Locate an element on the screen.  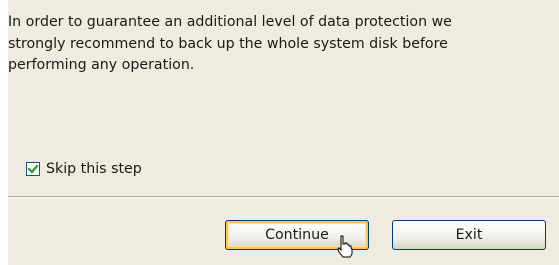
check-icon is located at coordinates (33, 169).